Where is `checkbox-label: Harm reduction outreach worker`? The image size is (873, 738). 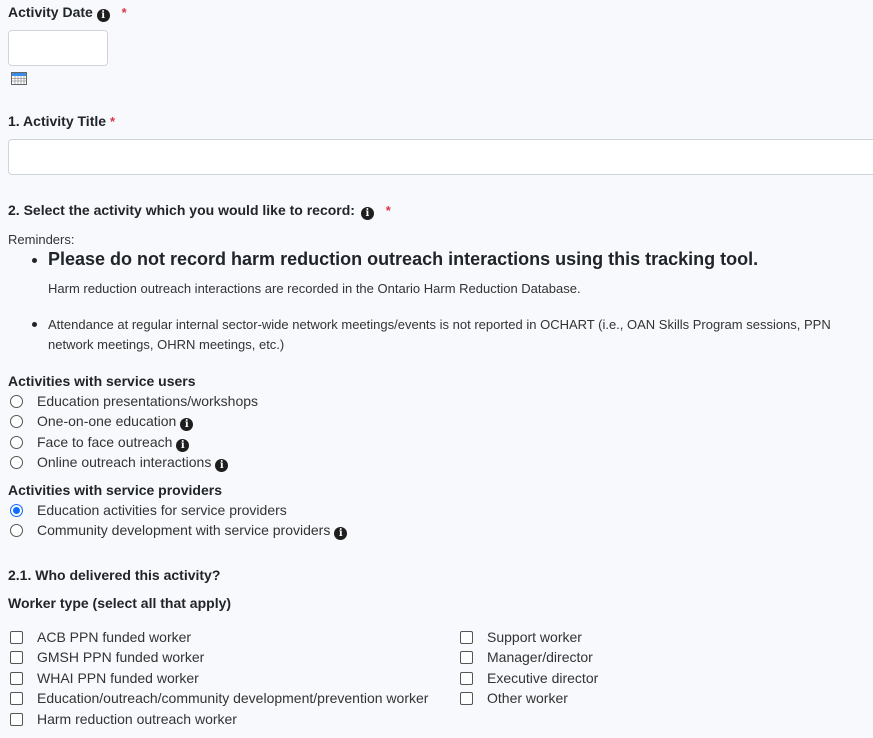
checkbox-label: Harm reduction outreach worker is located at coordinates (137, 719).